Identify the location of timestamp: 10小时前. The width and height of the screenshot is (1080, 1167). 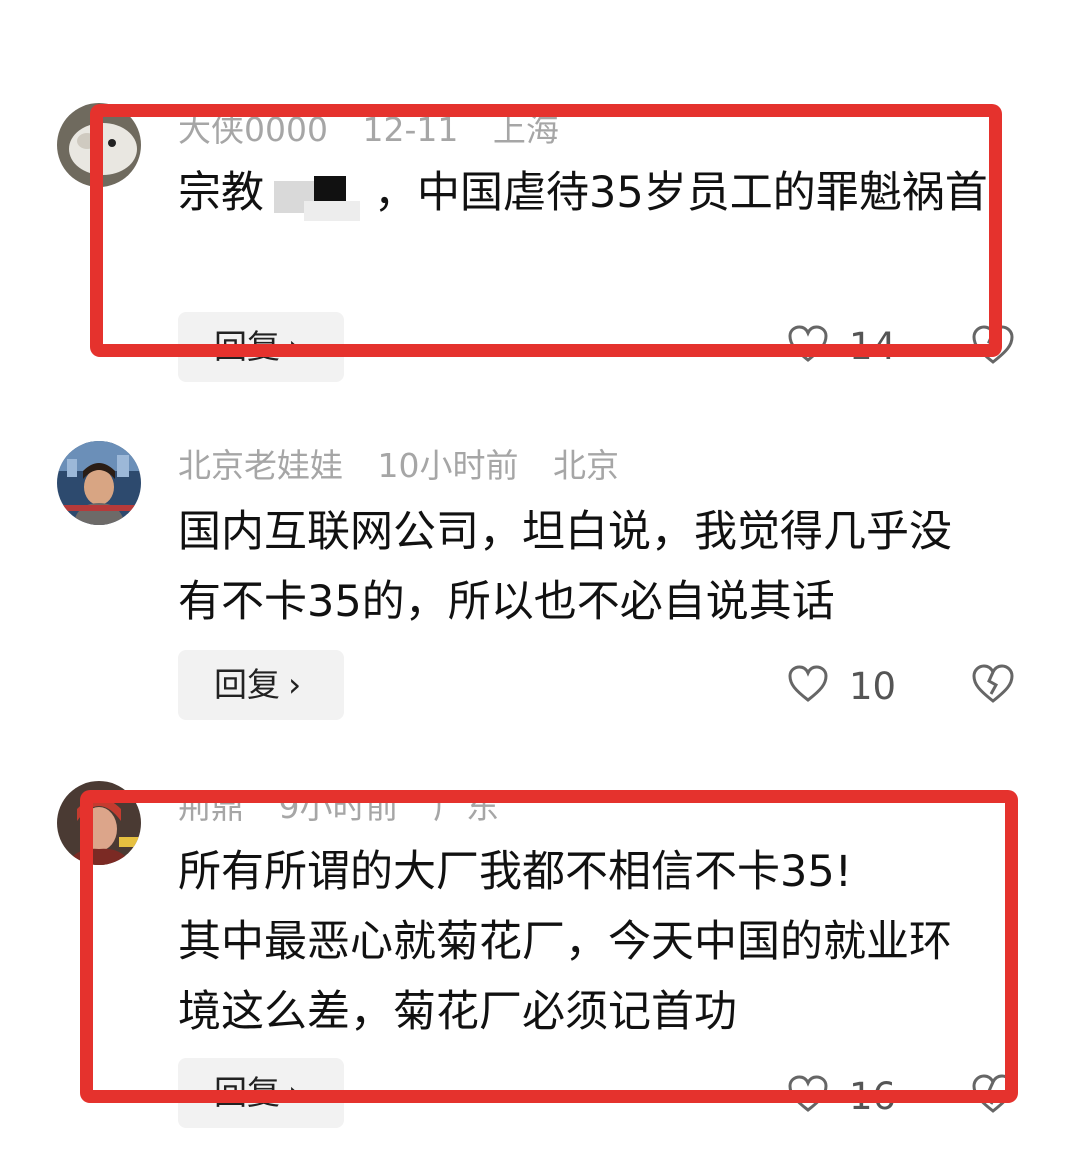
(448, 465).